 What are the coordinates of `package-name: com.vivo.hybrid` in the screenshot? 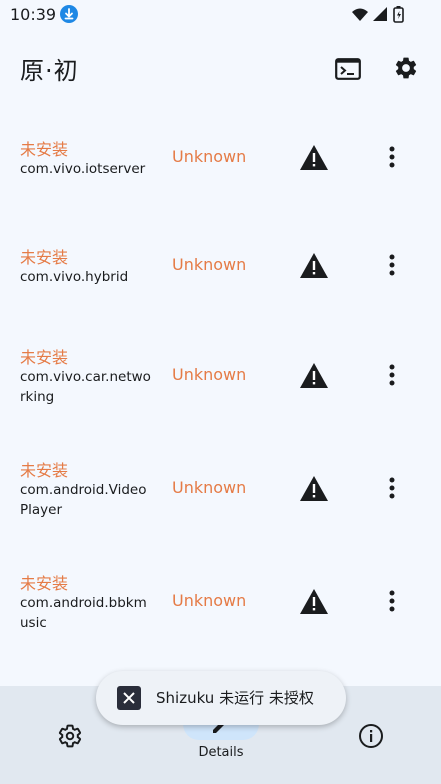 It's located at (74, 277).